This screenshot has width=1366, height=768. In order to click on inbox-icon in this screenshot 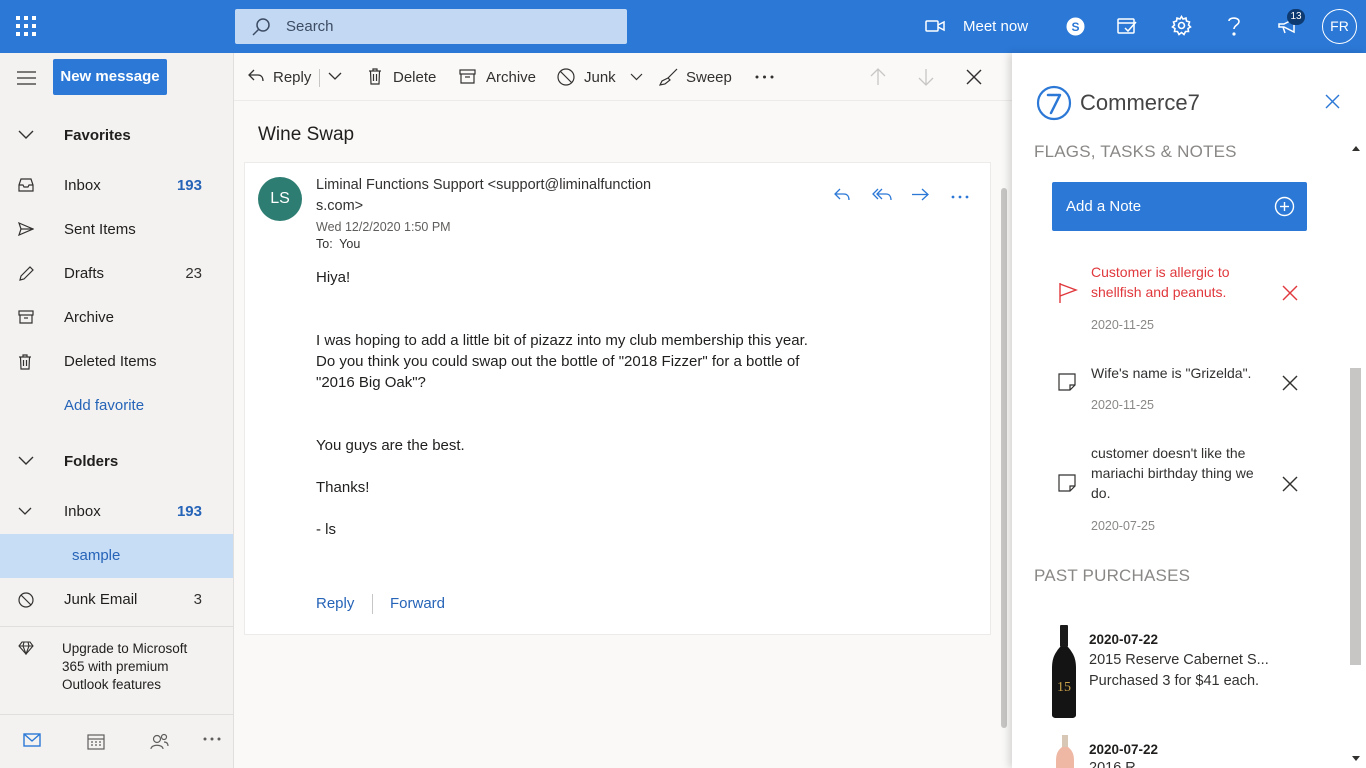, I will do `click(26, 185)`.